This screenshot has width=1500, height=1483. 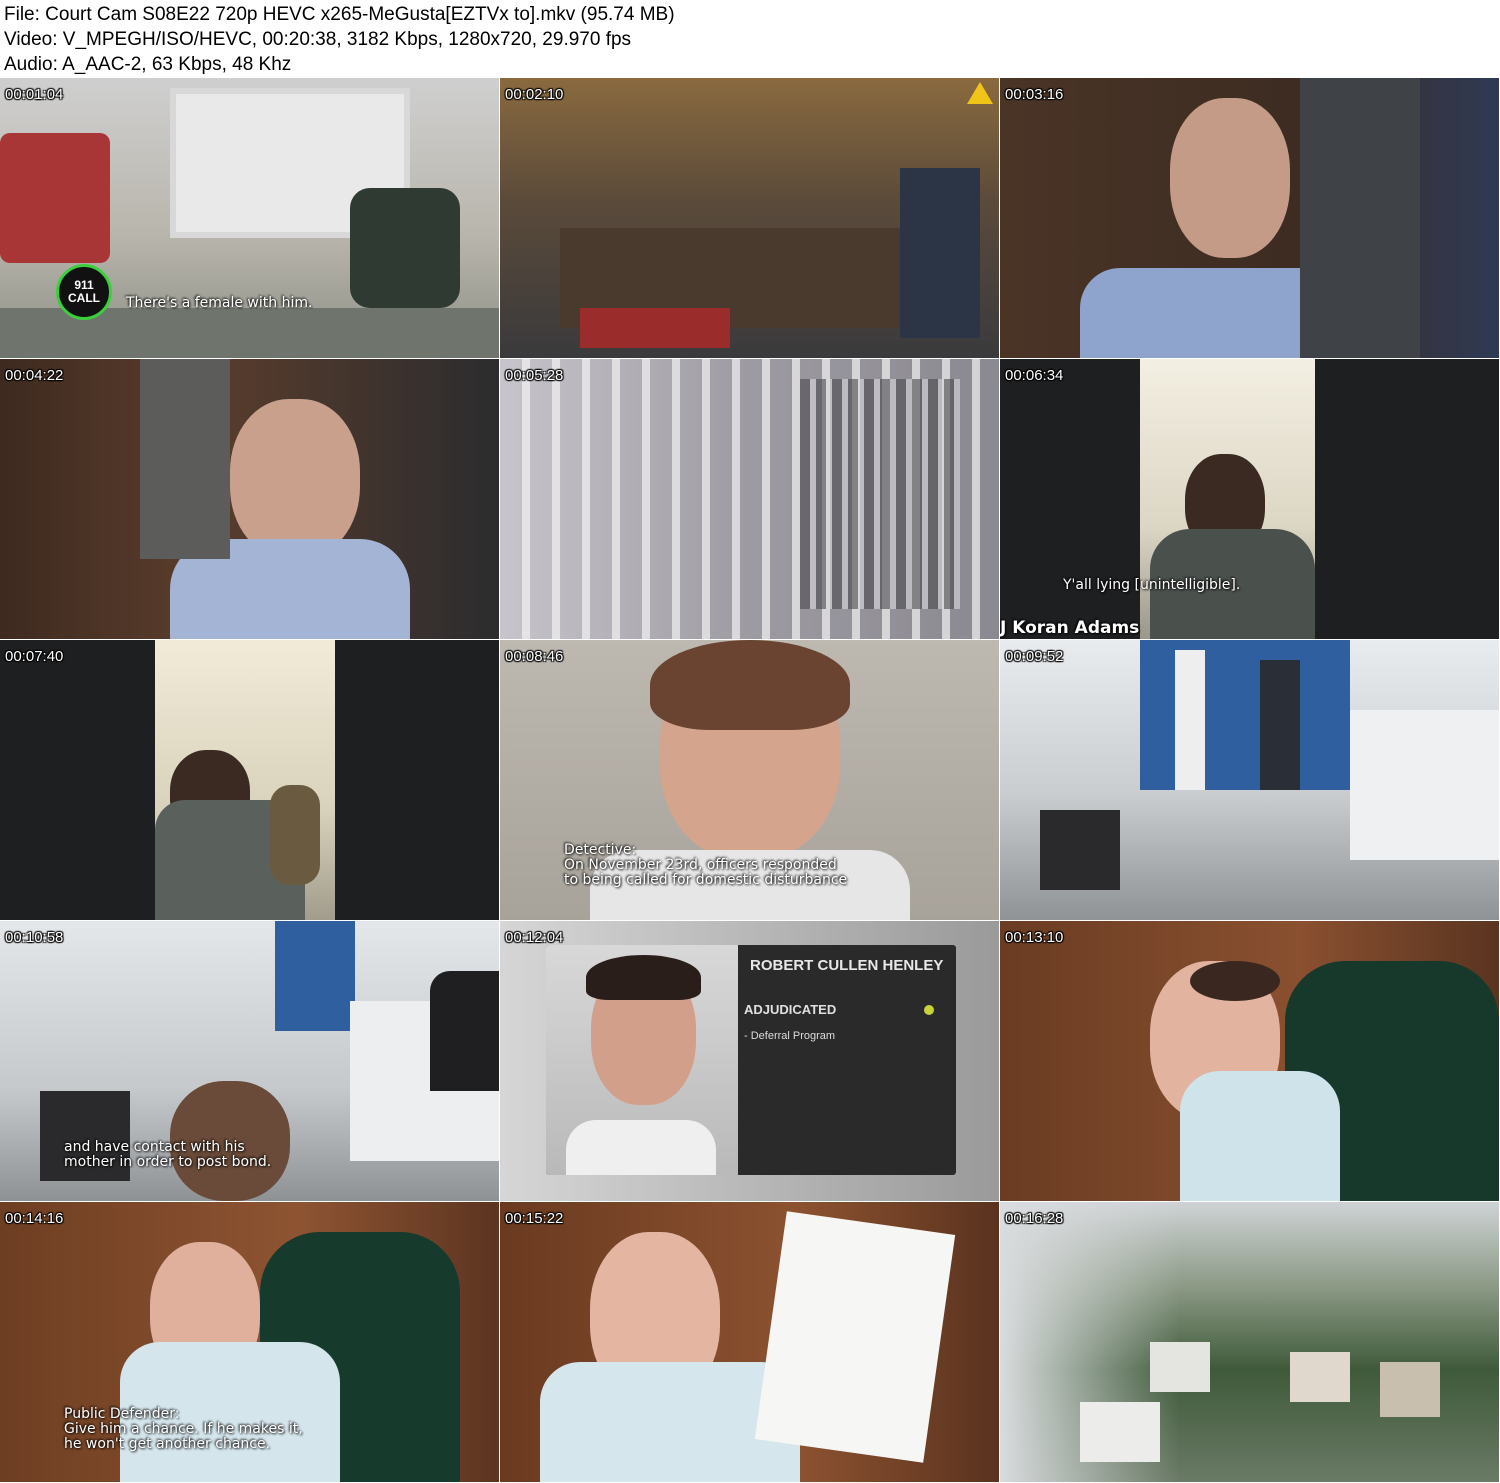 What do you see at coordinates (249, 780) in the screenshot?
I see `thumbnail-7: 00:07:40` at bounding box center [249, 780].